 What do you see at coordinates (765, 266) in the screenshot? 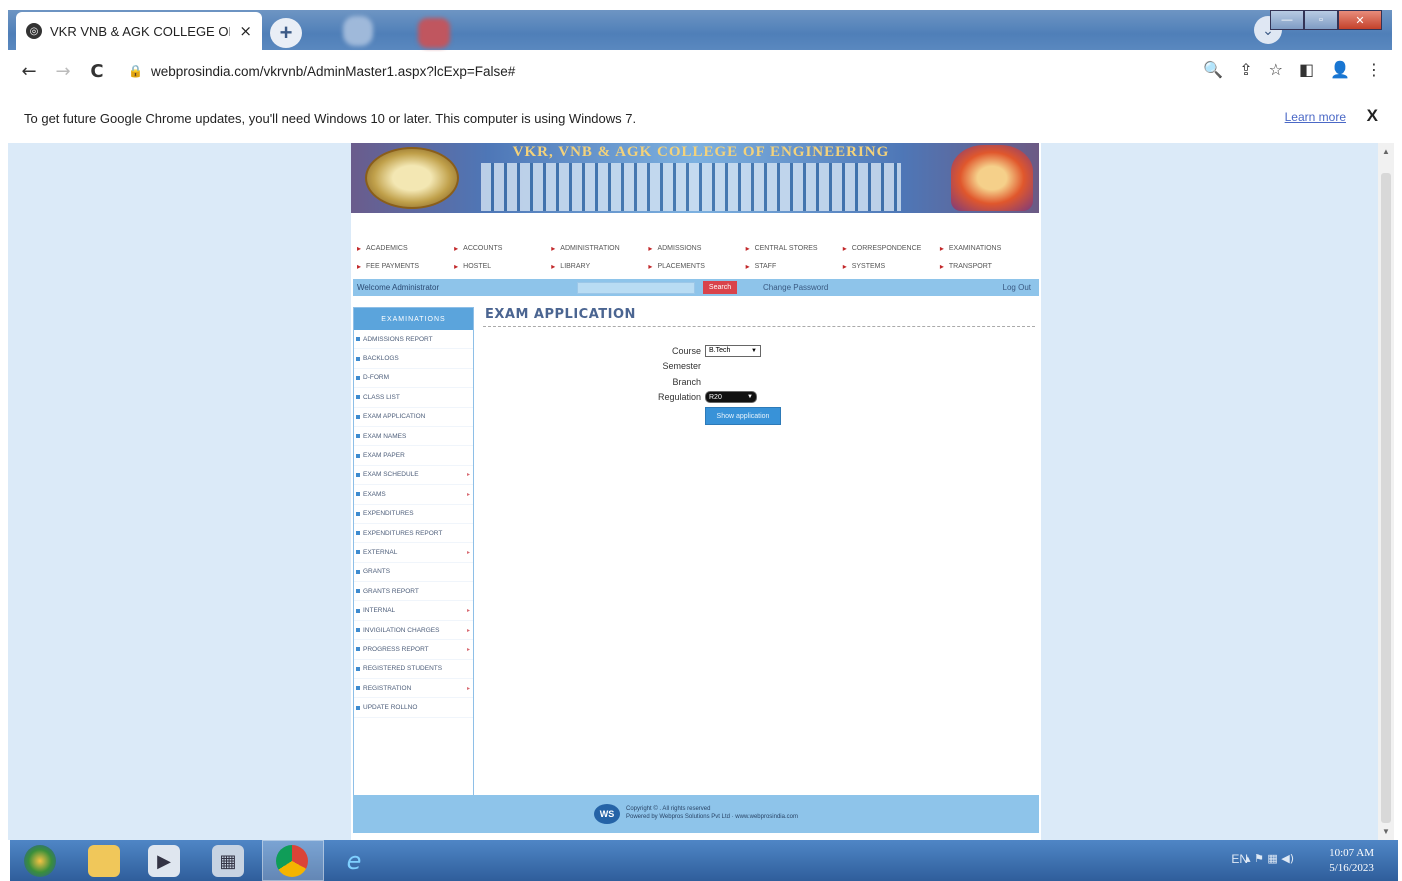
I see `menu-item-label: STAFF` at bounding box center [765, 266].